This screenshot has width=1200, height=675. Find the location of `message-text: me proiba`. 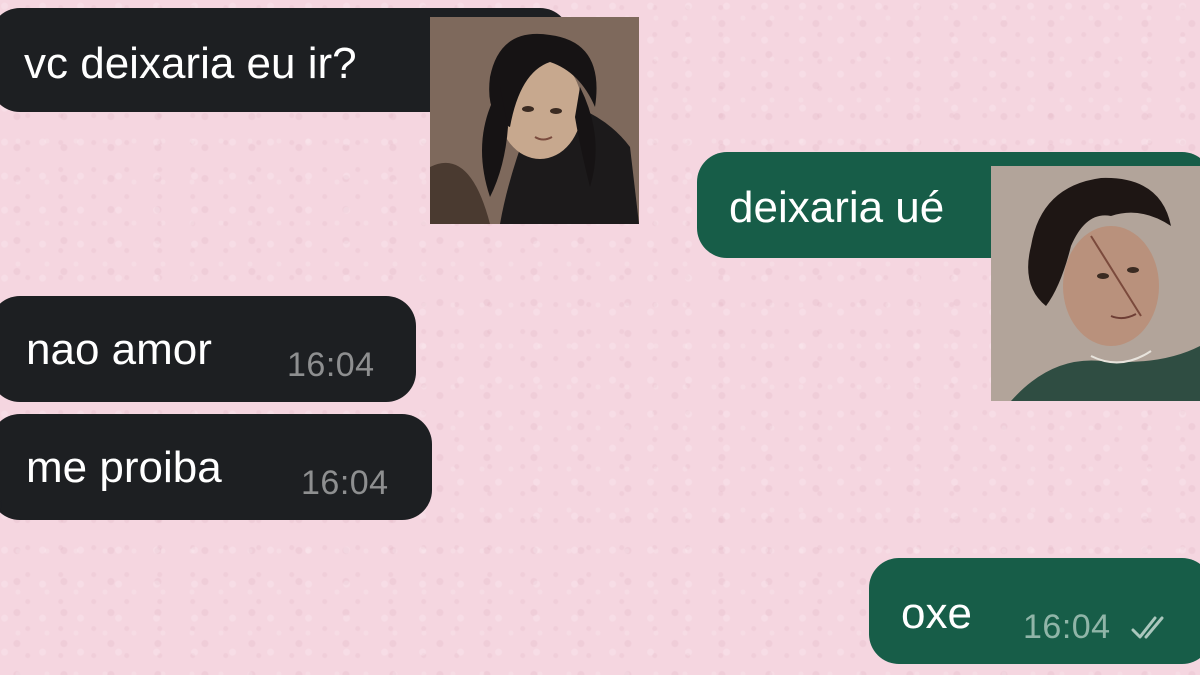

message-text: me proiba is located at coordinates (124, 467).